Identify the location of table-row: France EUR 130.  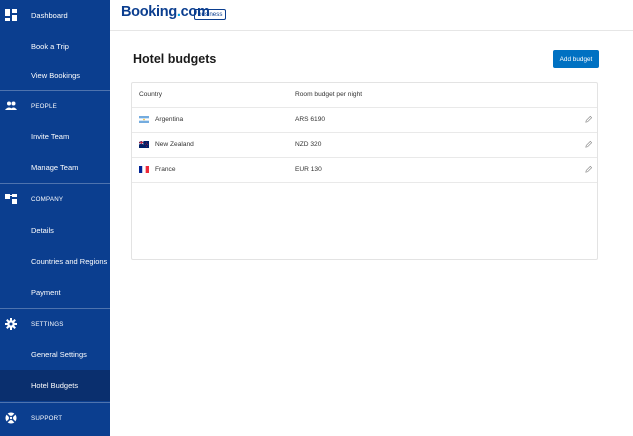
(364, 170).